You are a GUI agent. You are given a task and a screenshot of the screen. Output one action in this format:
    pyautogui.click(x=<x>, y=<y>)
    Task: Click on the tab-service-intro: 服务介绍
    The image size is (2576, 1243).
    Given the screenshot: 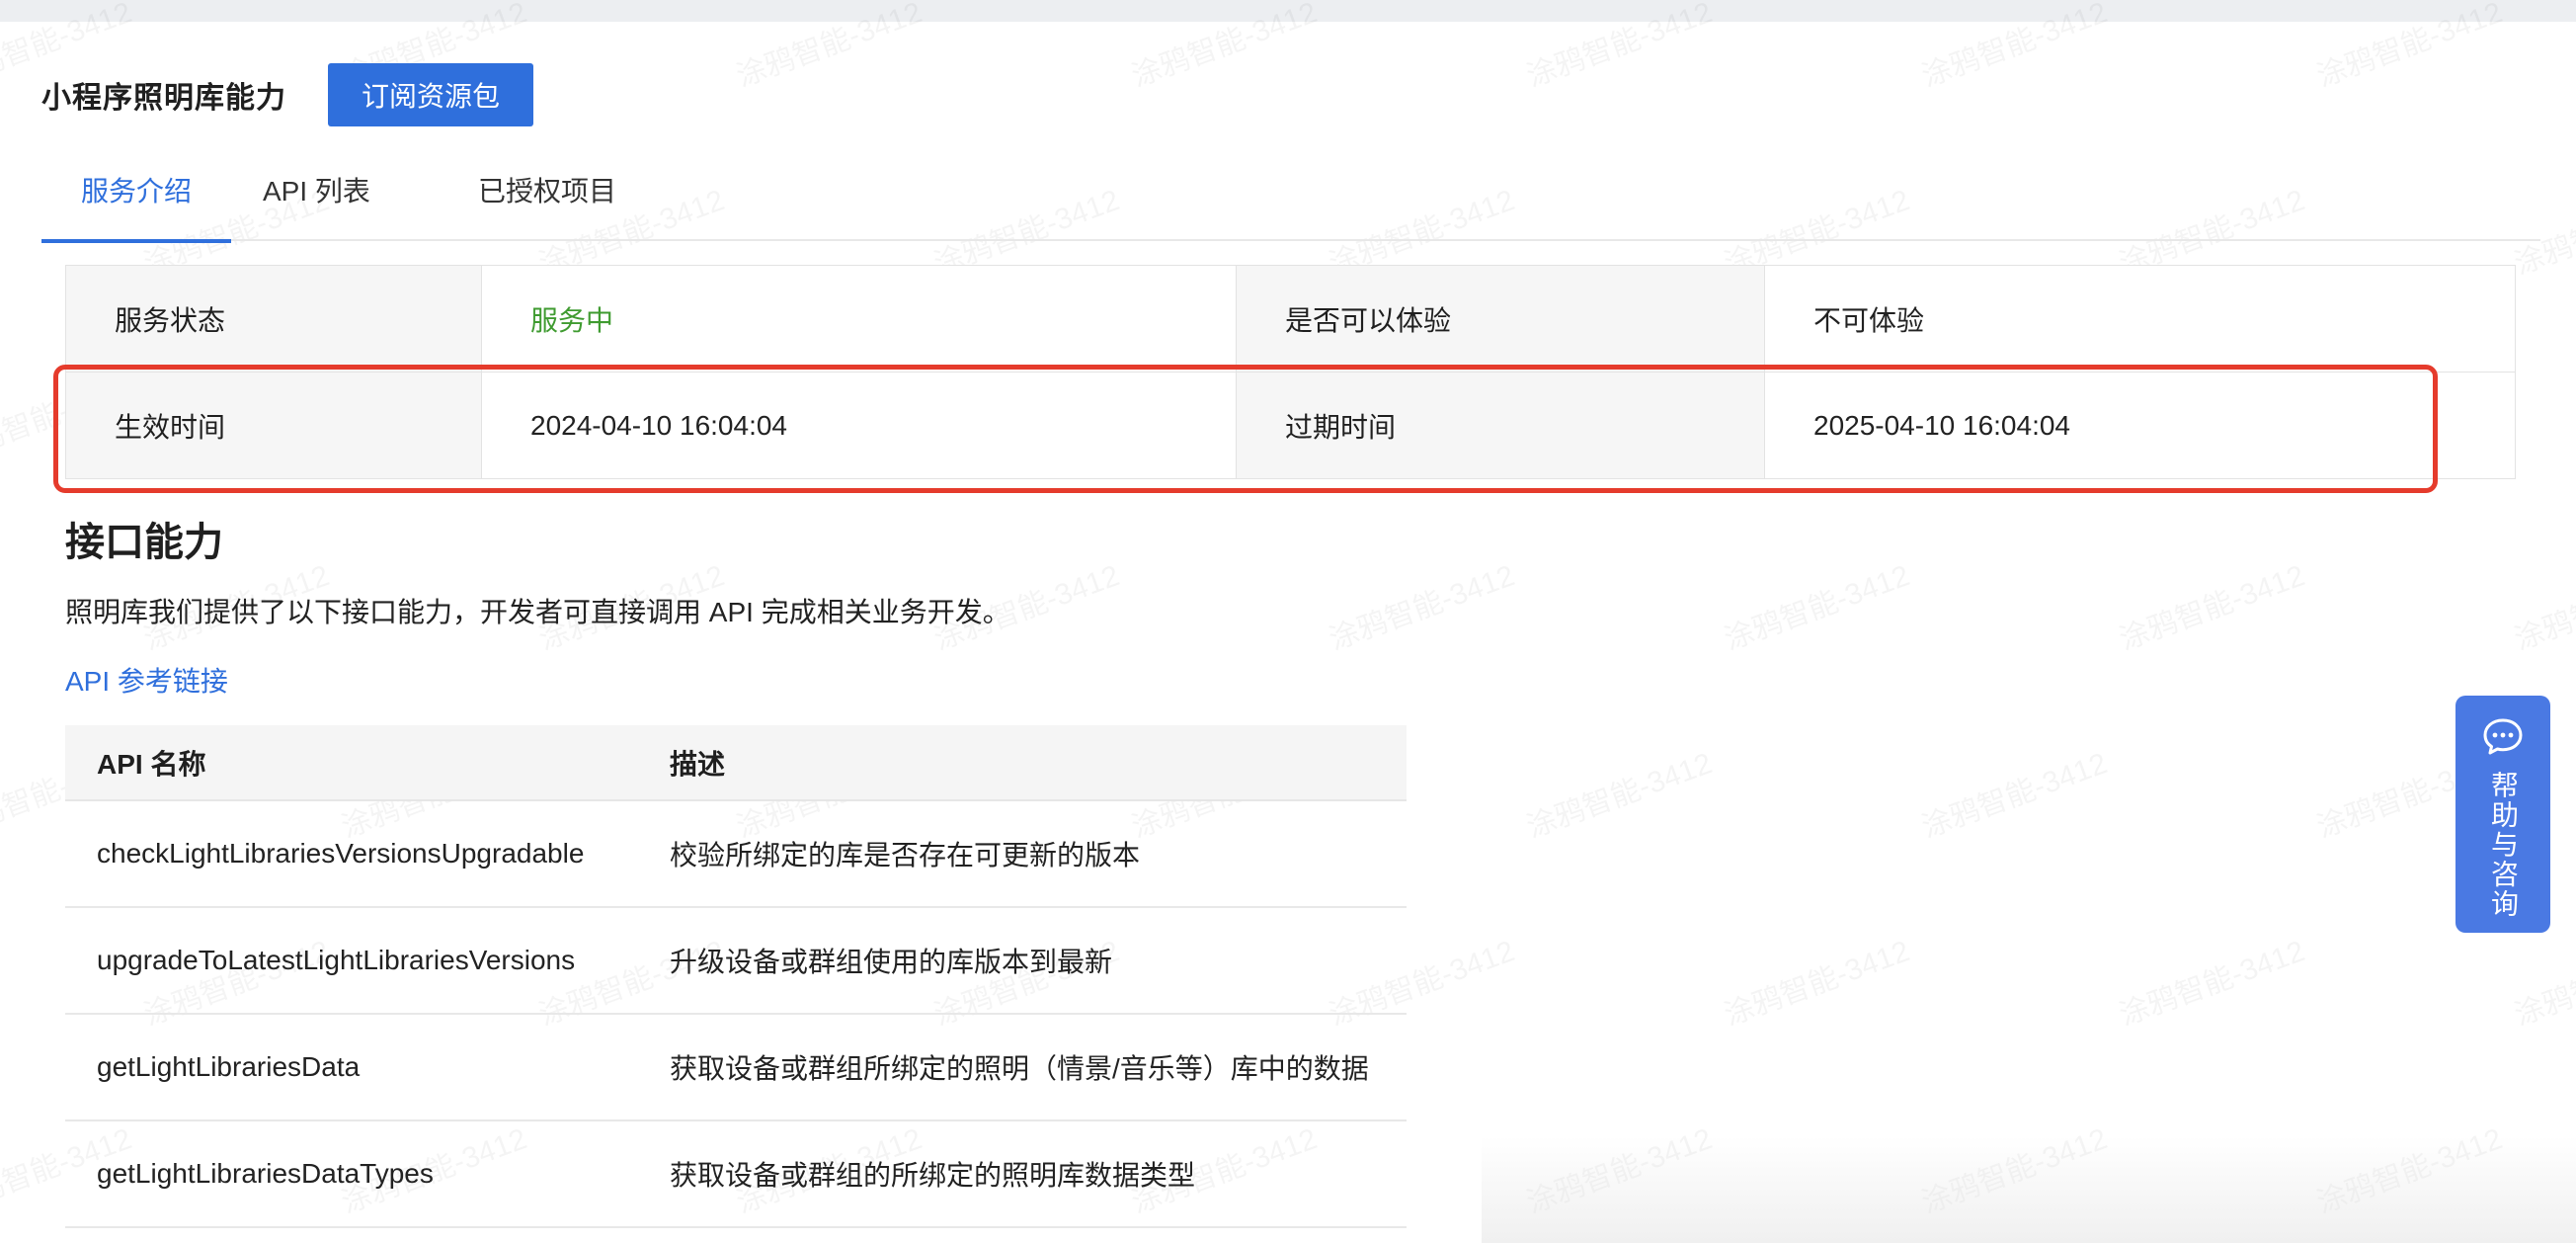 What is the action you would take?
    pyautogui.click(x=136, y=199)
    